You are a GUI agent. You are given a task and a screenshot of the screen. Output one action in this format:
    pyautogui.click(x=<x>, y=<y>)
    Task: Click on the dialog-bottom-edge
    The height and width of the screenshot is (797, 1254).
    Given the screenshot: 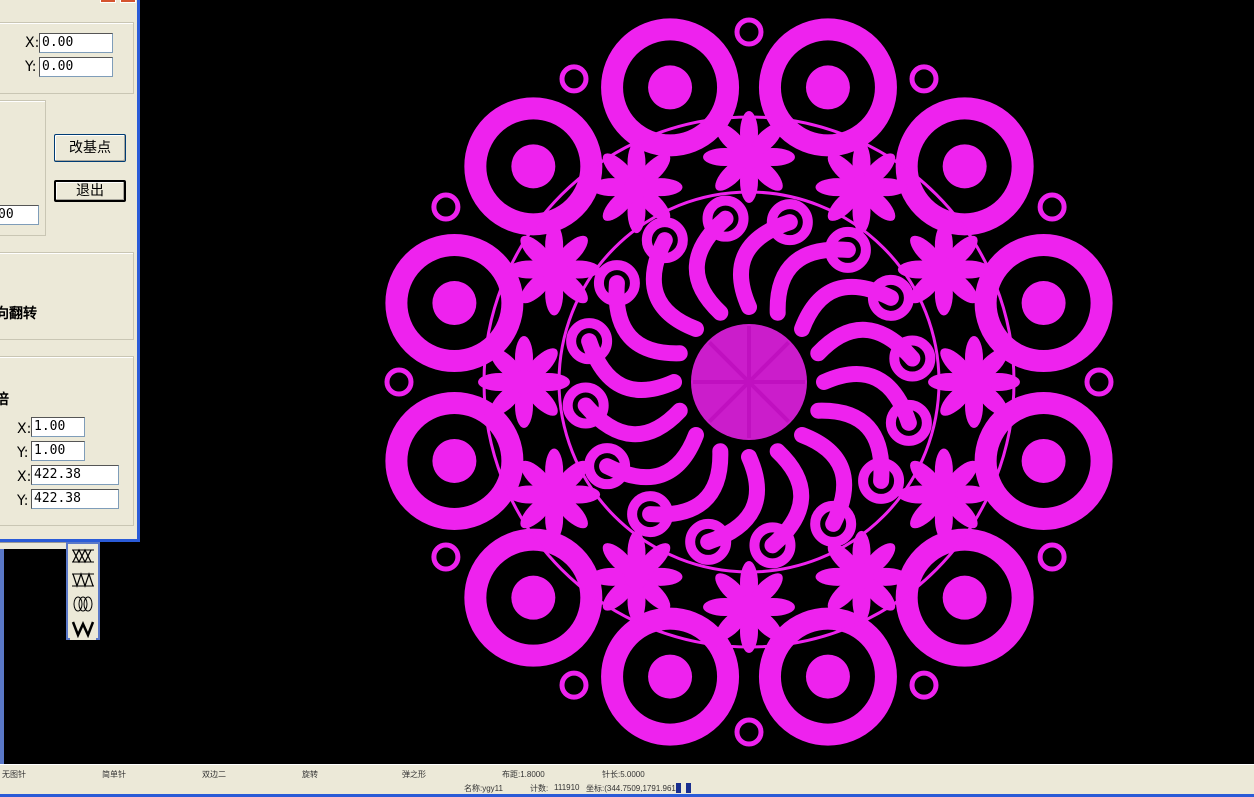 What is the action you would take?
    pyautogui.click(x=33, y=545)
    